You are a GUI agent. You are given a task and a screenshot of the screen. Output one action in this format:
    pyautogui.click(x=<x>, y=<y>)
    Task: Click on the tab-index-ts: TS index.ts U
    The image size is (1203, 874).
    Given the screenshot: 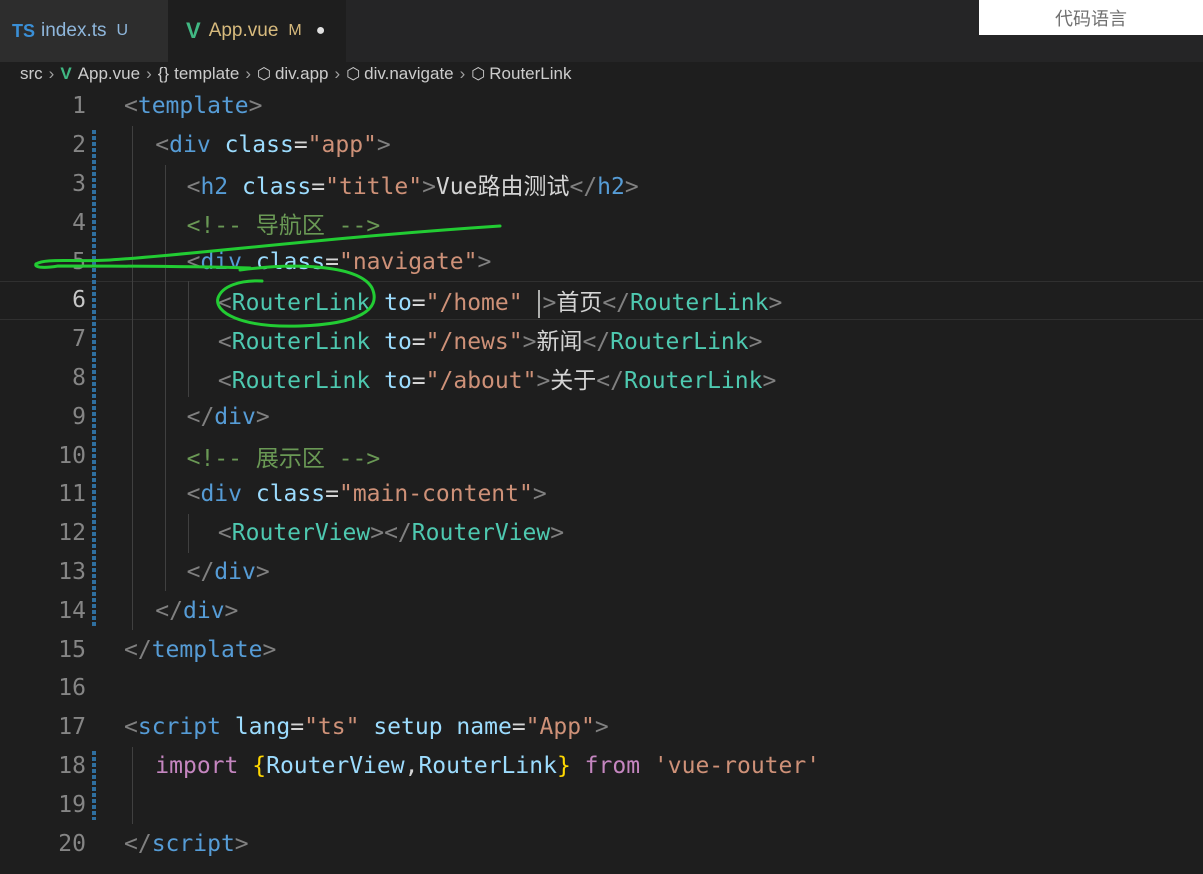 What is the action you would take?
    pyautogui.click(x=84, y=31)
    